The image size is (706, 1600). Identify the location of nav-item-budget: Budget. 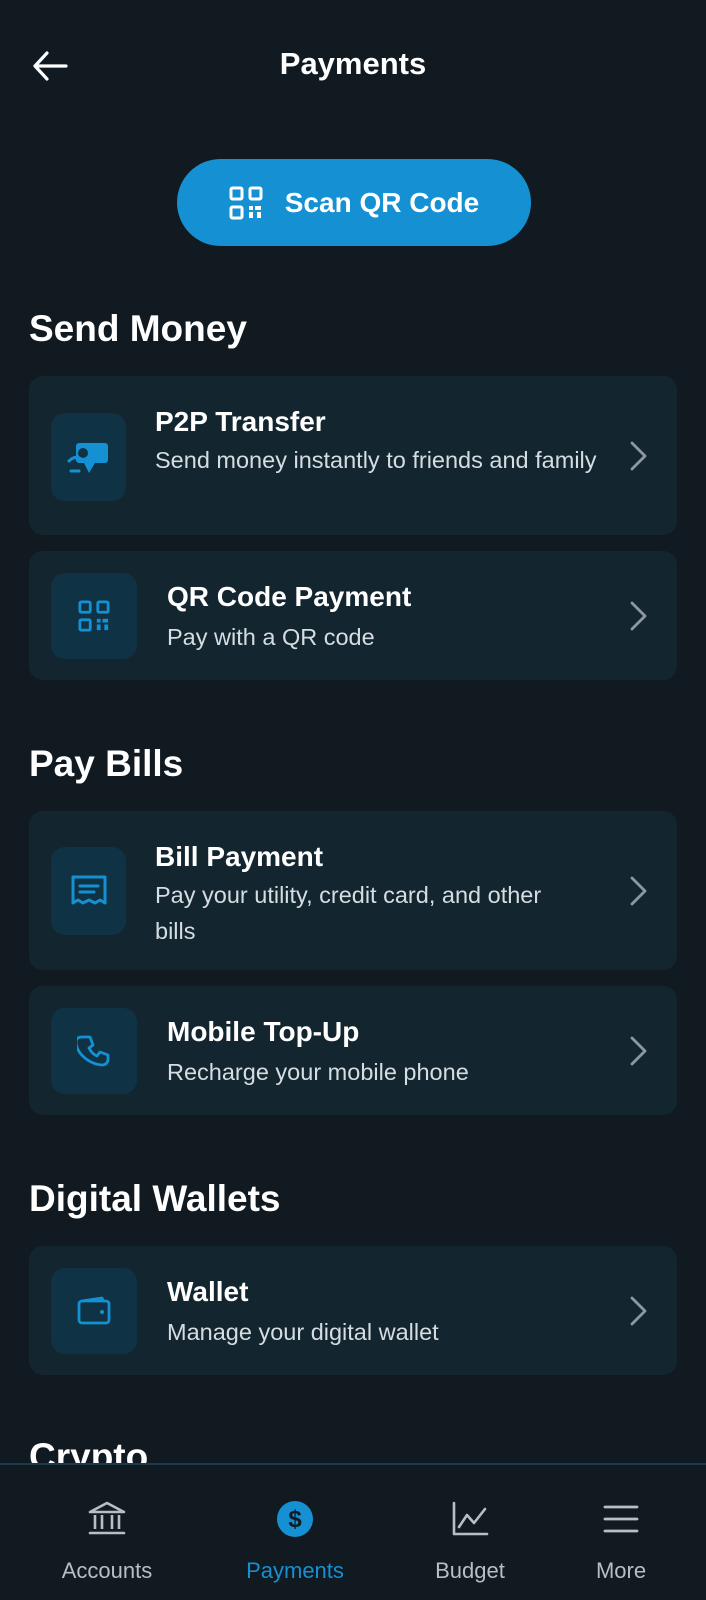
(470, 1532).